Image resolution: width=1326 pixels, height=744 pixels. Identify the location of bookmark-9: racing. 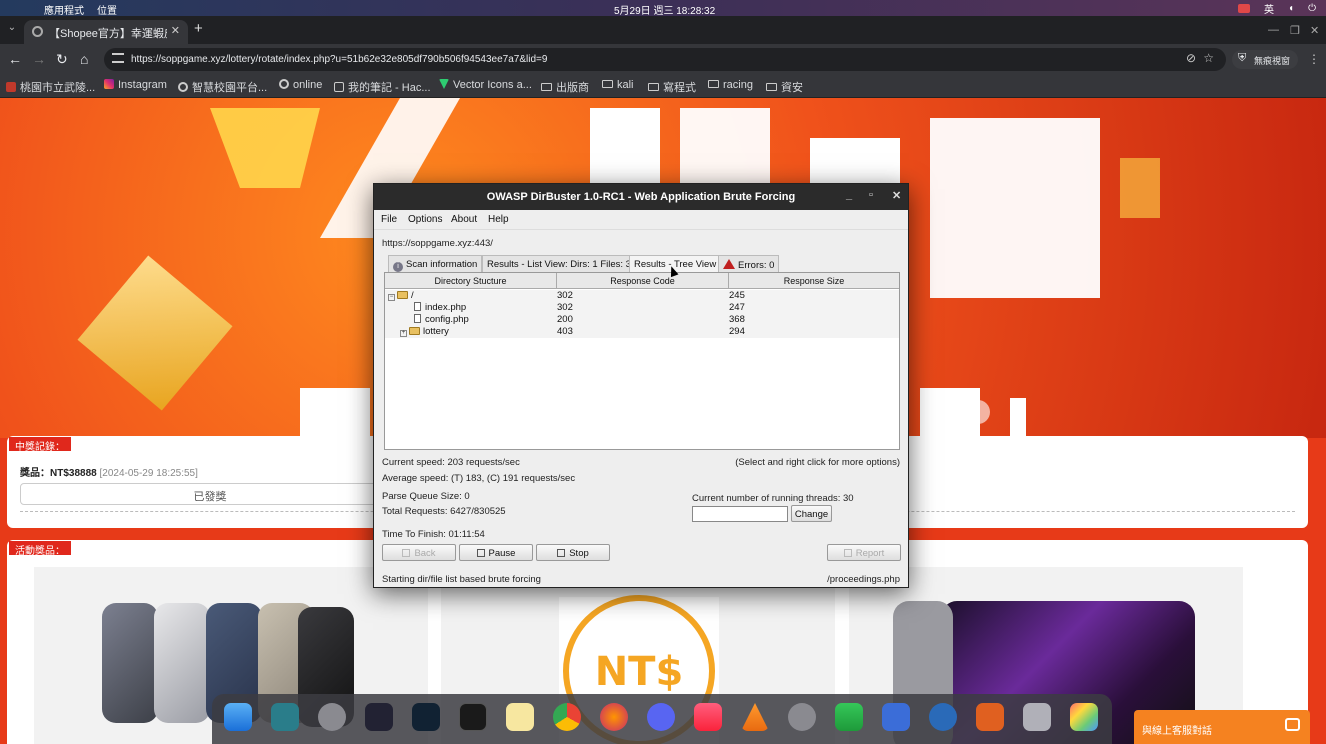
(730, 85).